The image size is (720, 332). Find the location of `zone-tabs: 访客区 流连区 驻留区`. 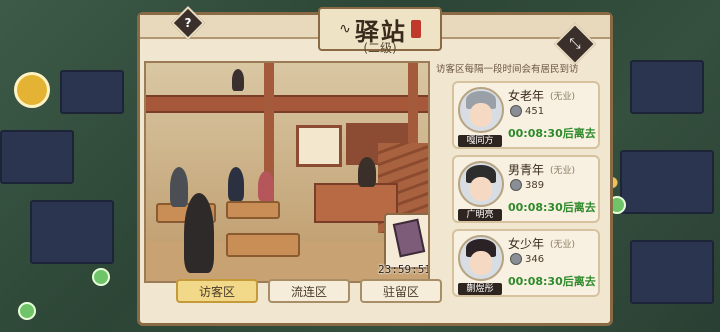

zone-tabs: 访客区 流连区 驻留区 is located at coordinates (309, 291).